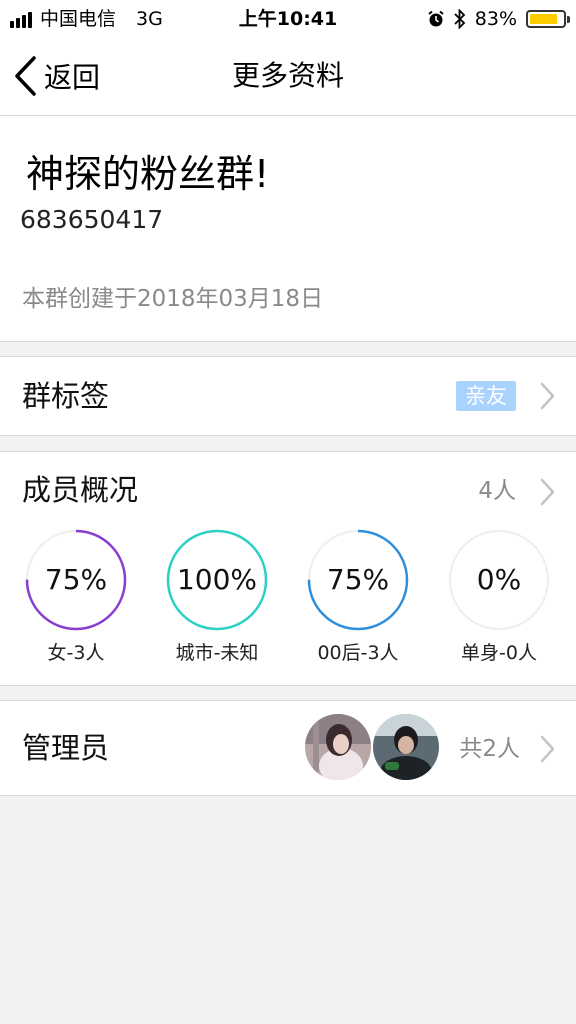 This screenshot has width=576, height=1024. I want to click on group-created-date: 本群创建于2018年03月18日, so click(173, 299).